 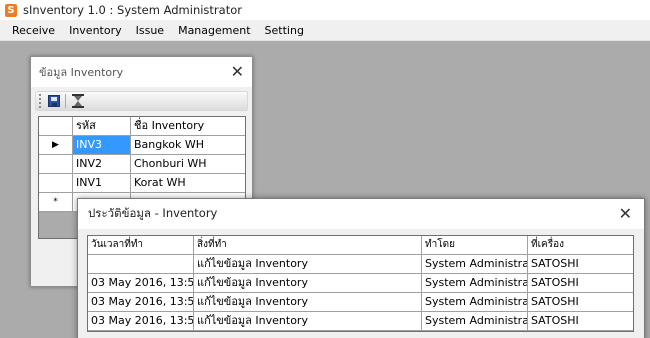 I want to click on row-indicator: ▶, so click(x=56, y=145).